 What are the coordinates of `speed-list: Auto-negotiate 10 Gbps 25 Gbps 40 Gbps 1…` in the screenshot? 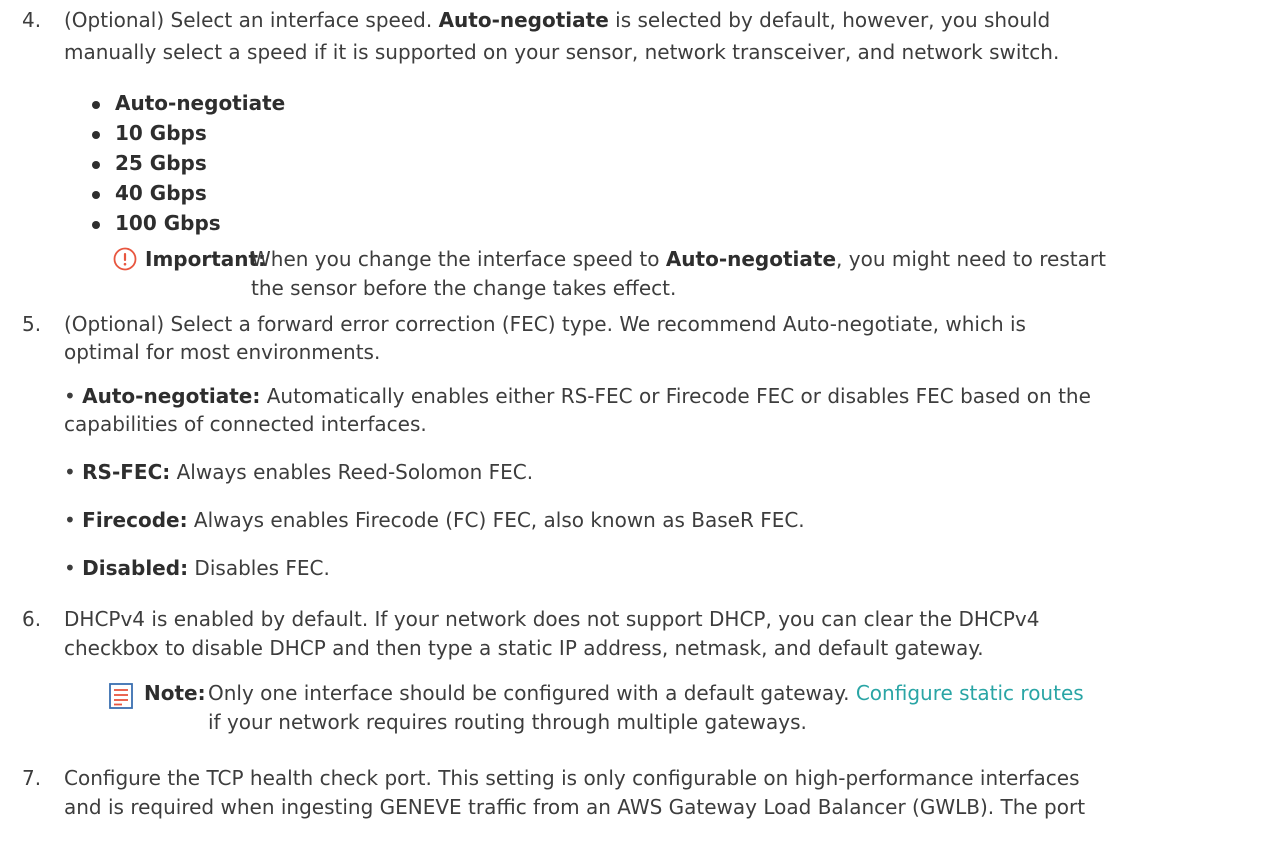 It's located at (188, 164).